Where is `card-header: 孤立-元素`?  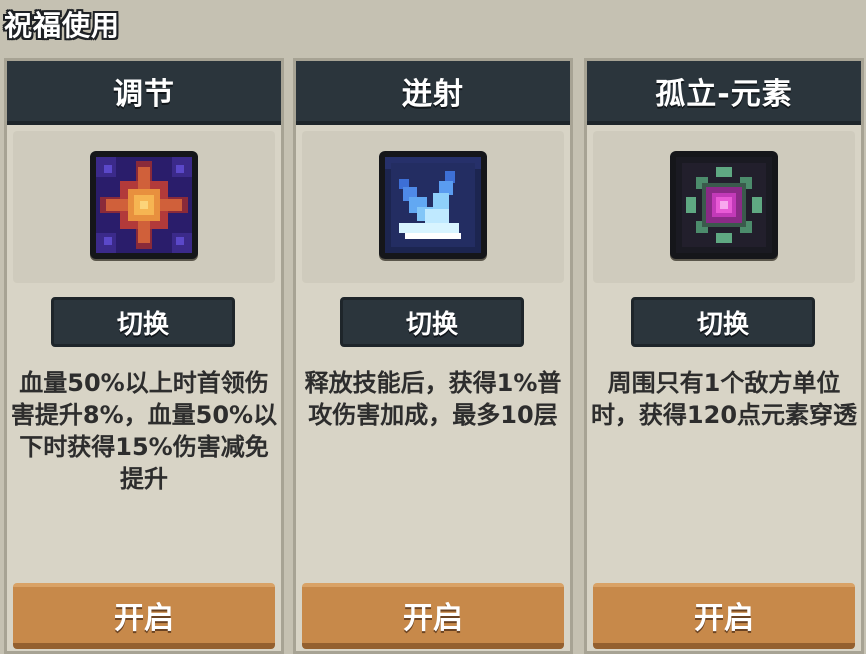 card-header: 孤立-元素 is located at coordinates (724, 93).